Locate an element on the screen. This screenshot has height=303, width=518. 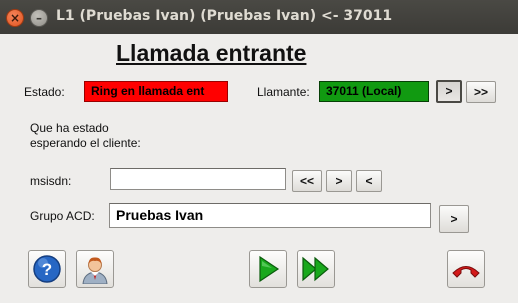
wait-text-line1: Que ha estado is located at coordinates (69, 128).